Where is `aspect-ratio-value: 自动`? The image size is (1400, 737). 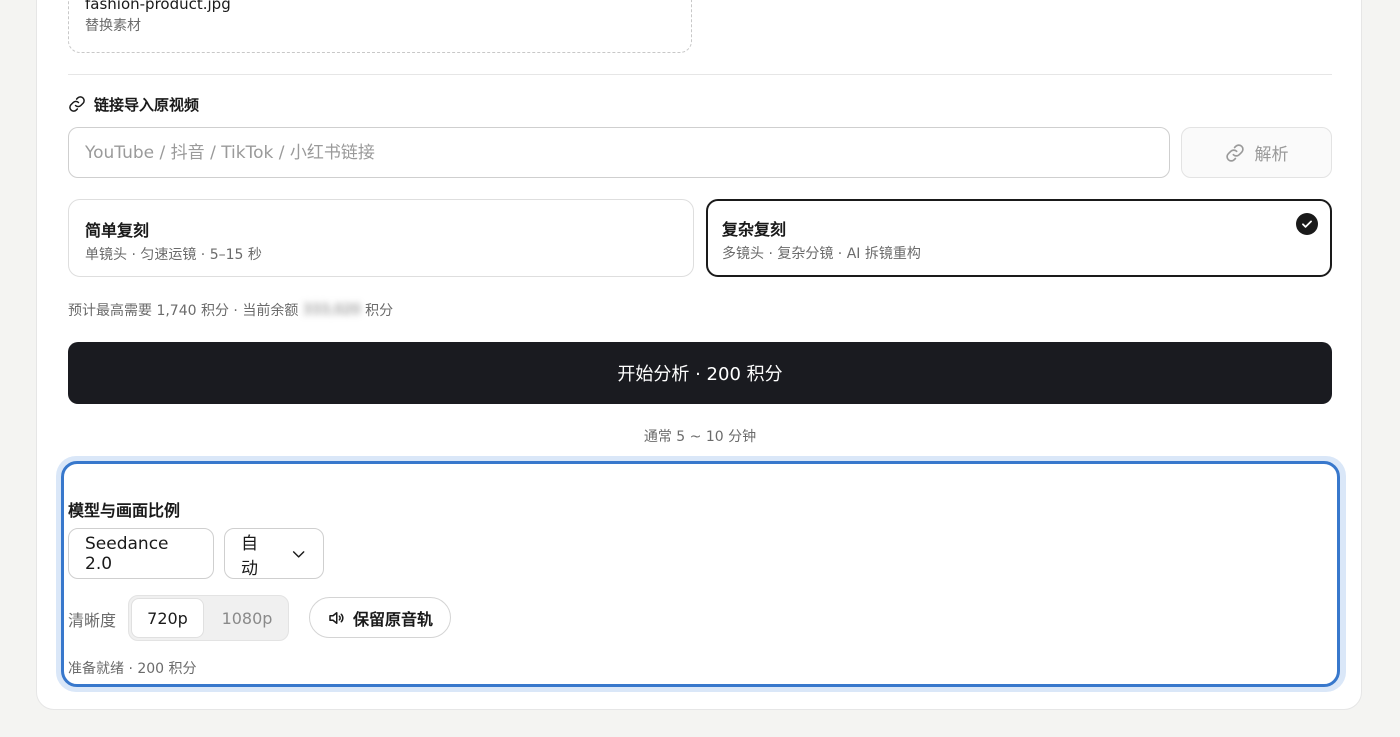
aspect-ratio-value: 自动 is located at coordinates (249, 556).